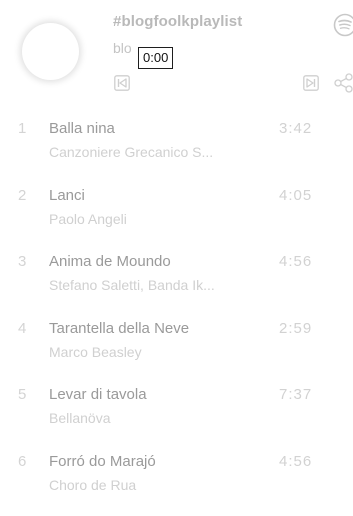  What do you see at coordinates (22, 195) in the screenshot?
I see `track-number: 2` at bounding box center [22, 195].